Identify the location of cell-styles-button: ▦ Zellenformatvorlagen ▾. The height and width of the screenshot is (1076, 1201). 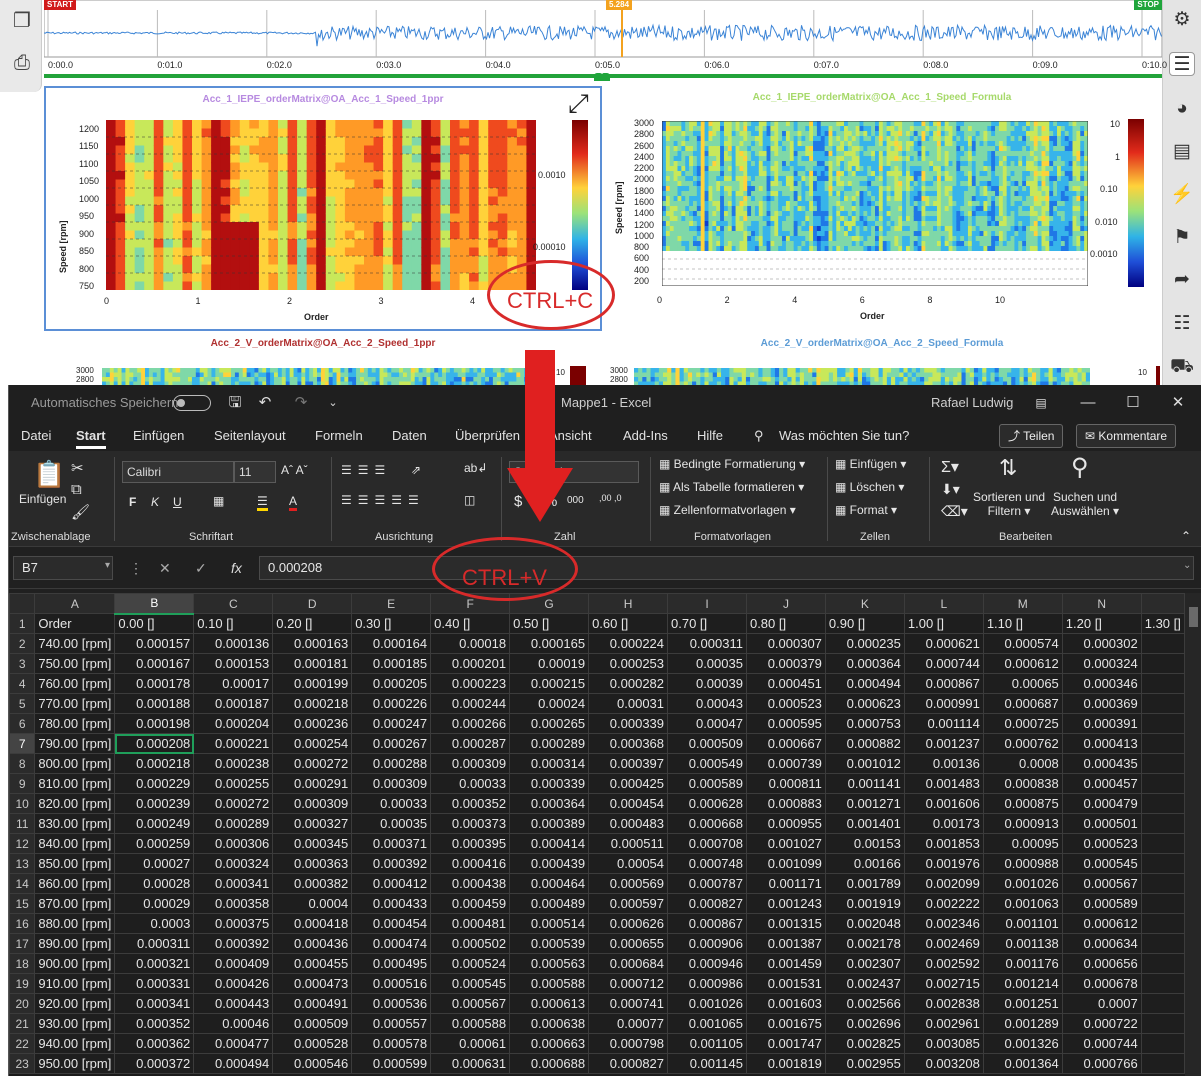
(727, 510).